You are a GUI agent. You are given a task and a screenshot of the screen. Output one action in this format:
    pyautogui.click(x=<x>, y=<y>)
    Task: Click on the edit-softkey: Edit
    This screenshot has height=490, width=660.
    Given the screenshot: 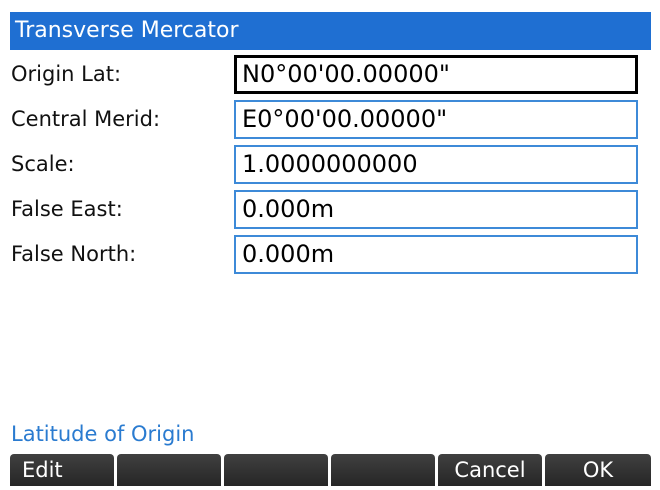 What is the action you would take?
    pyautogui.click(x=62, y=470)
    